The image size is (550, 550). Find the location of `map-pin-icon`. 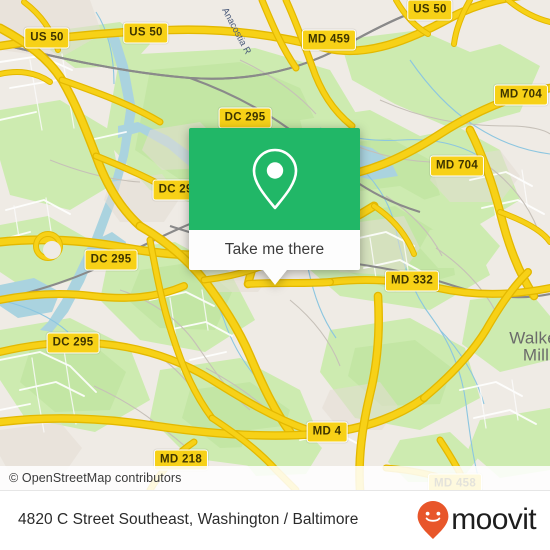

map-pin-icon is located at coordinates (274, 179).